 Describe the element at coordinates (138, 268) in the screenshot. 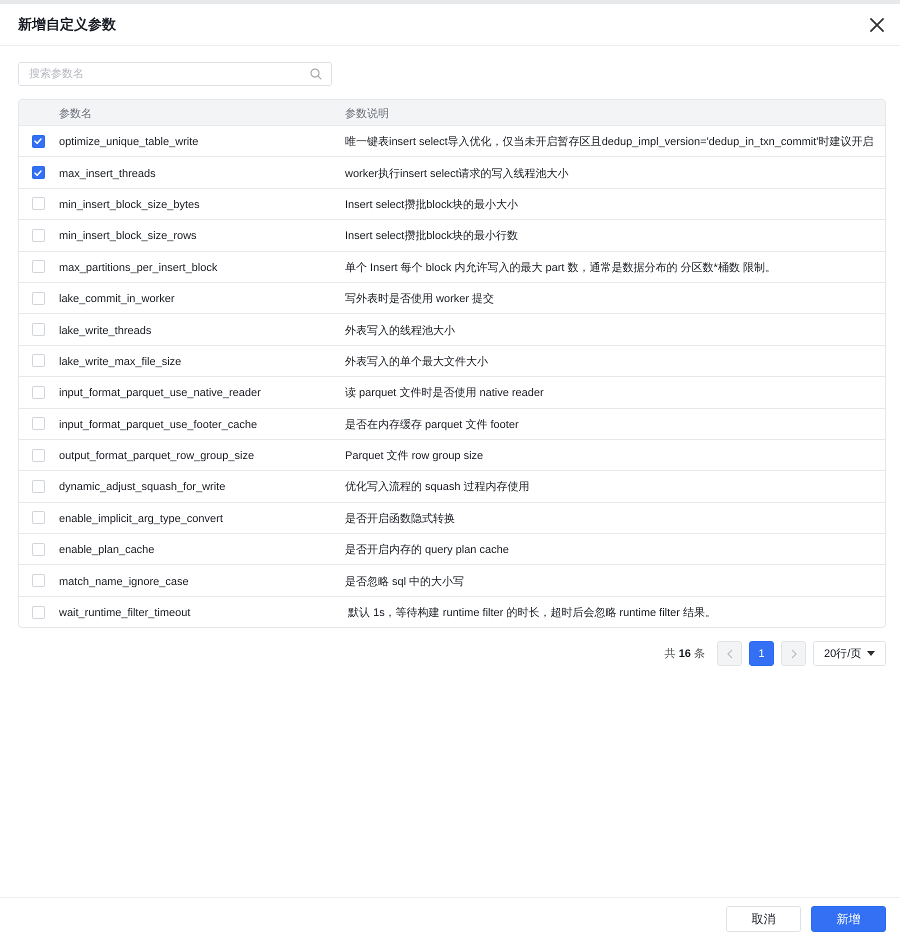

I see `table-cell: max_partitions_per_insert_block` at that location.